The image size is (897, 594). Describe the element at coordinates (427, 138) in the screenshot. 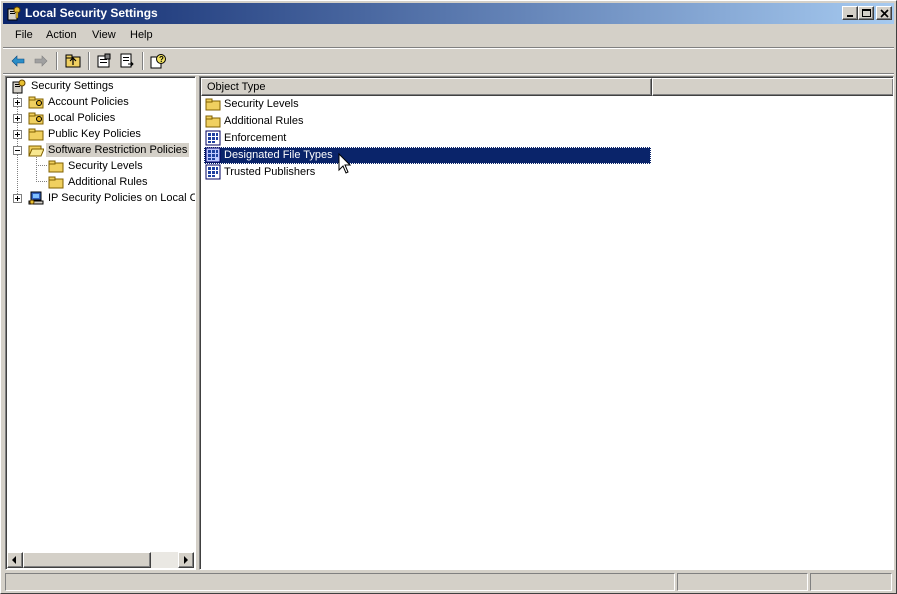

I see `list-item-enforcement: Enforcement` at that location.